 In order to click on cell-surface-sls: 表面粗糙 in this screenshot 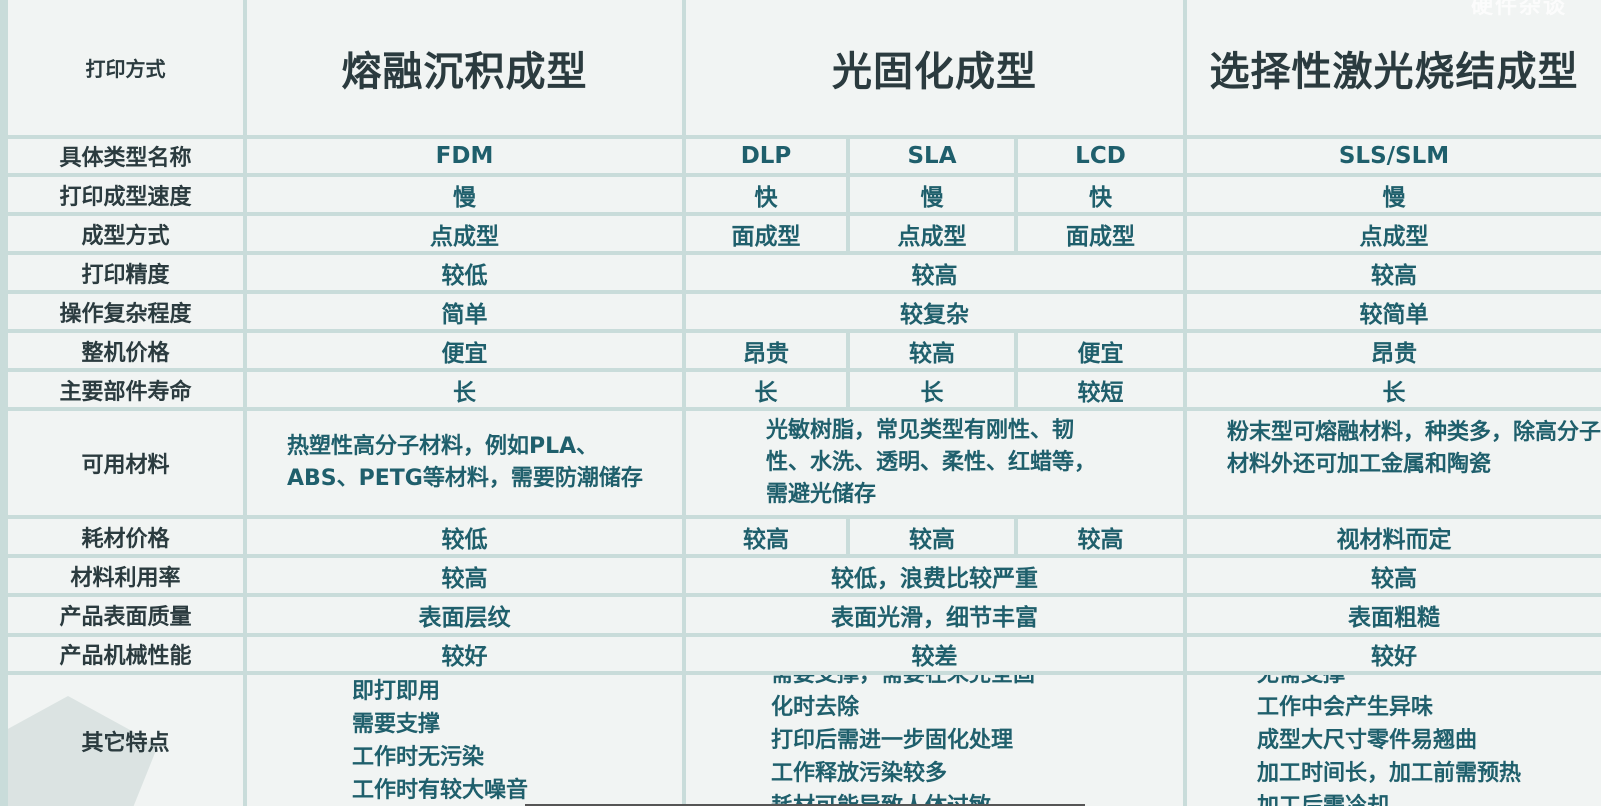, I will do `click(1394, 615)`.